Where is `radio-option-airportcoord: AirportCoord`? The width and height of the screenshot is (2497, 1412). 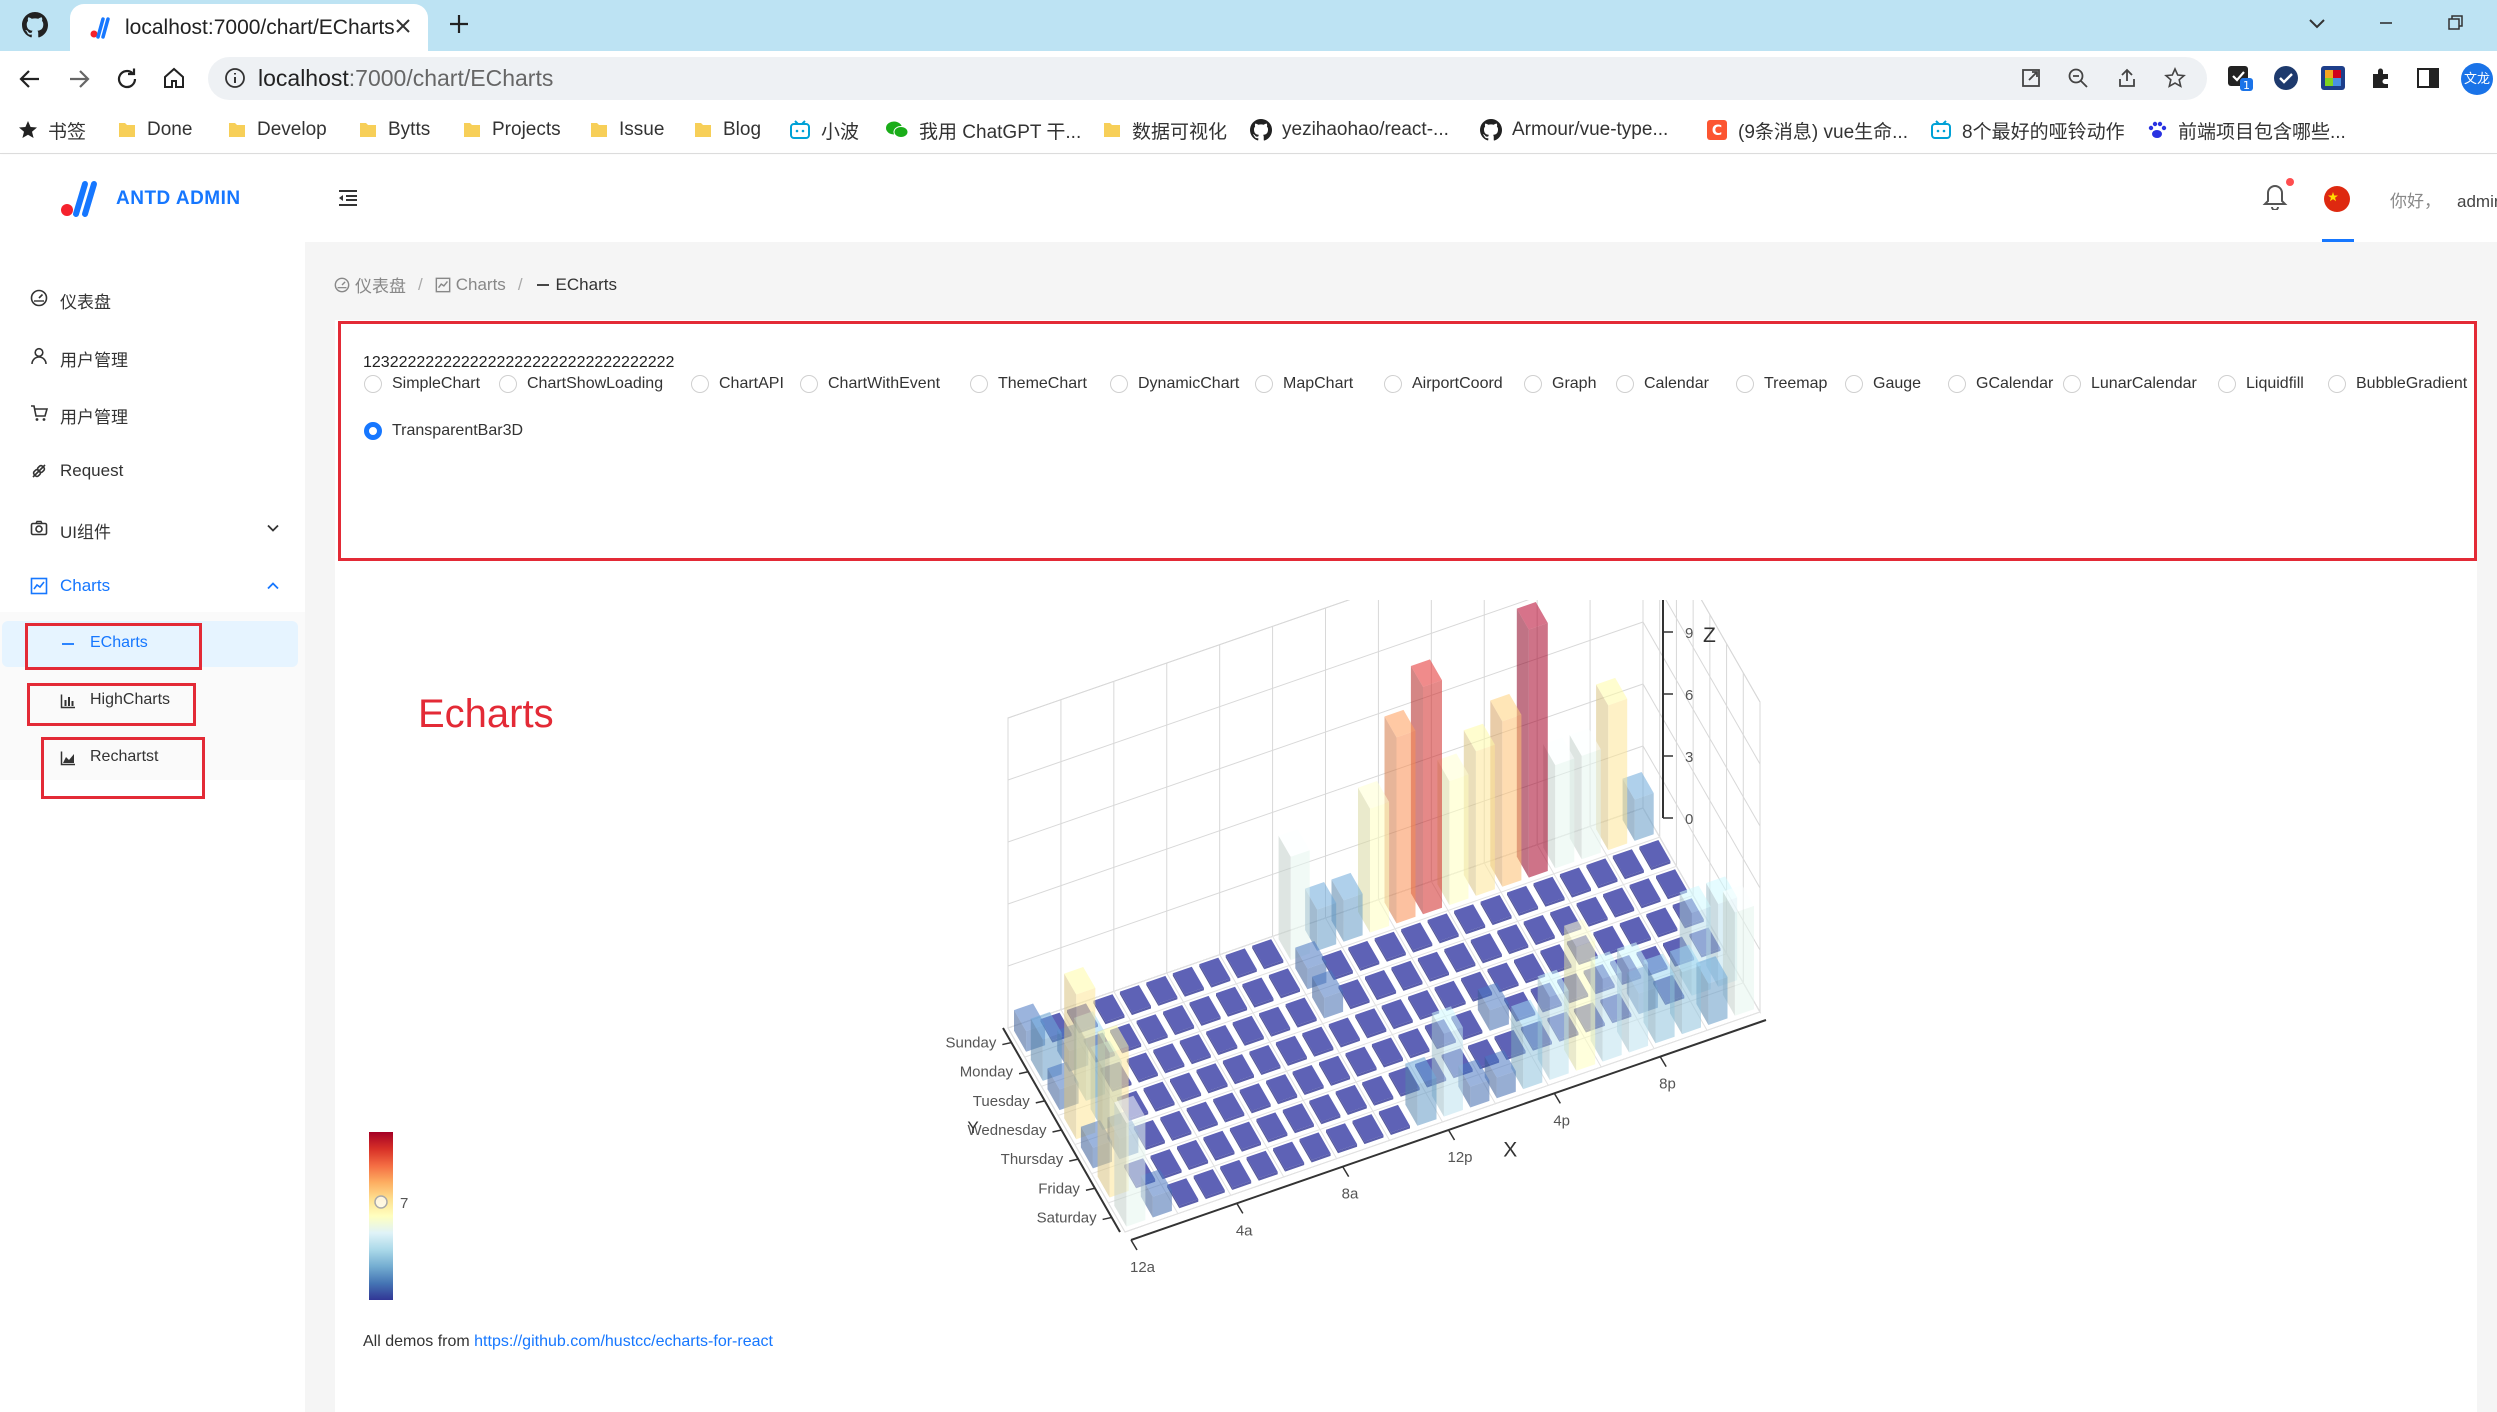
radio-option-airportcoord: AirportCoord is located at coordinates (1443, 384).